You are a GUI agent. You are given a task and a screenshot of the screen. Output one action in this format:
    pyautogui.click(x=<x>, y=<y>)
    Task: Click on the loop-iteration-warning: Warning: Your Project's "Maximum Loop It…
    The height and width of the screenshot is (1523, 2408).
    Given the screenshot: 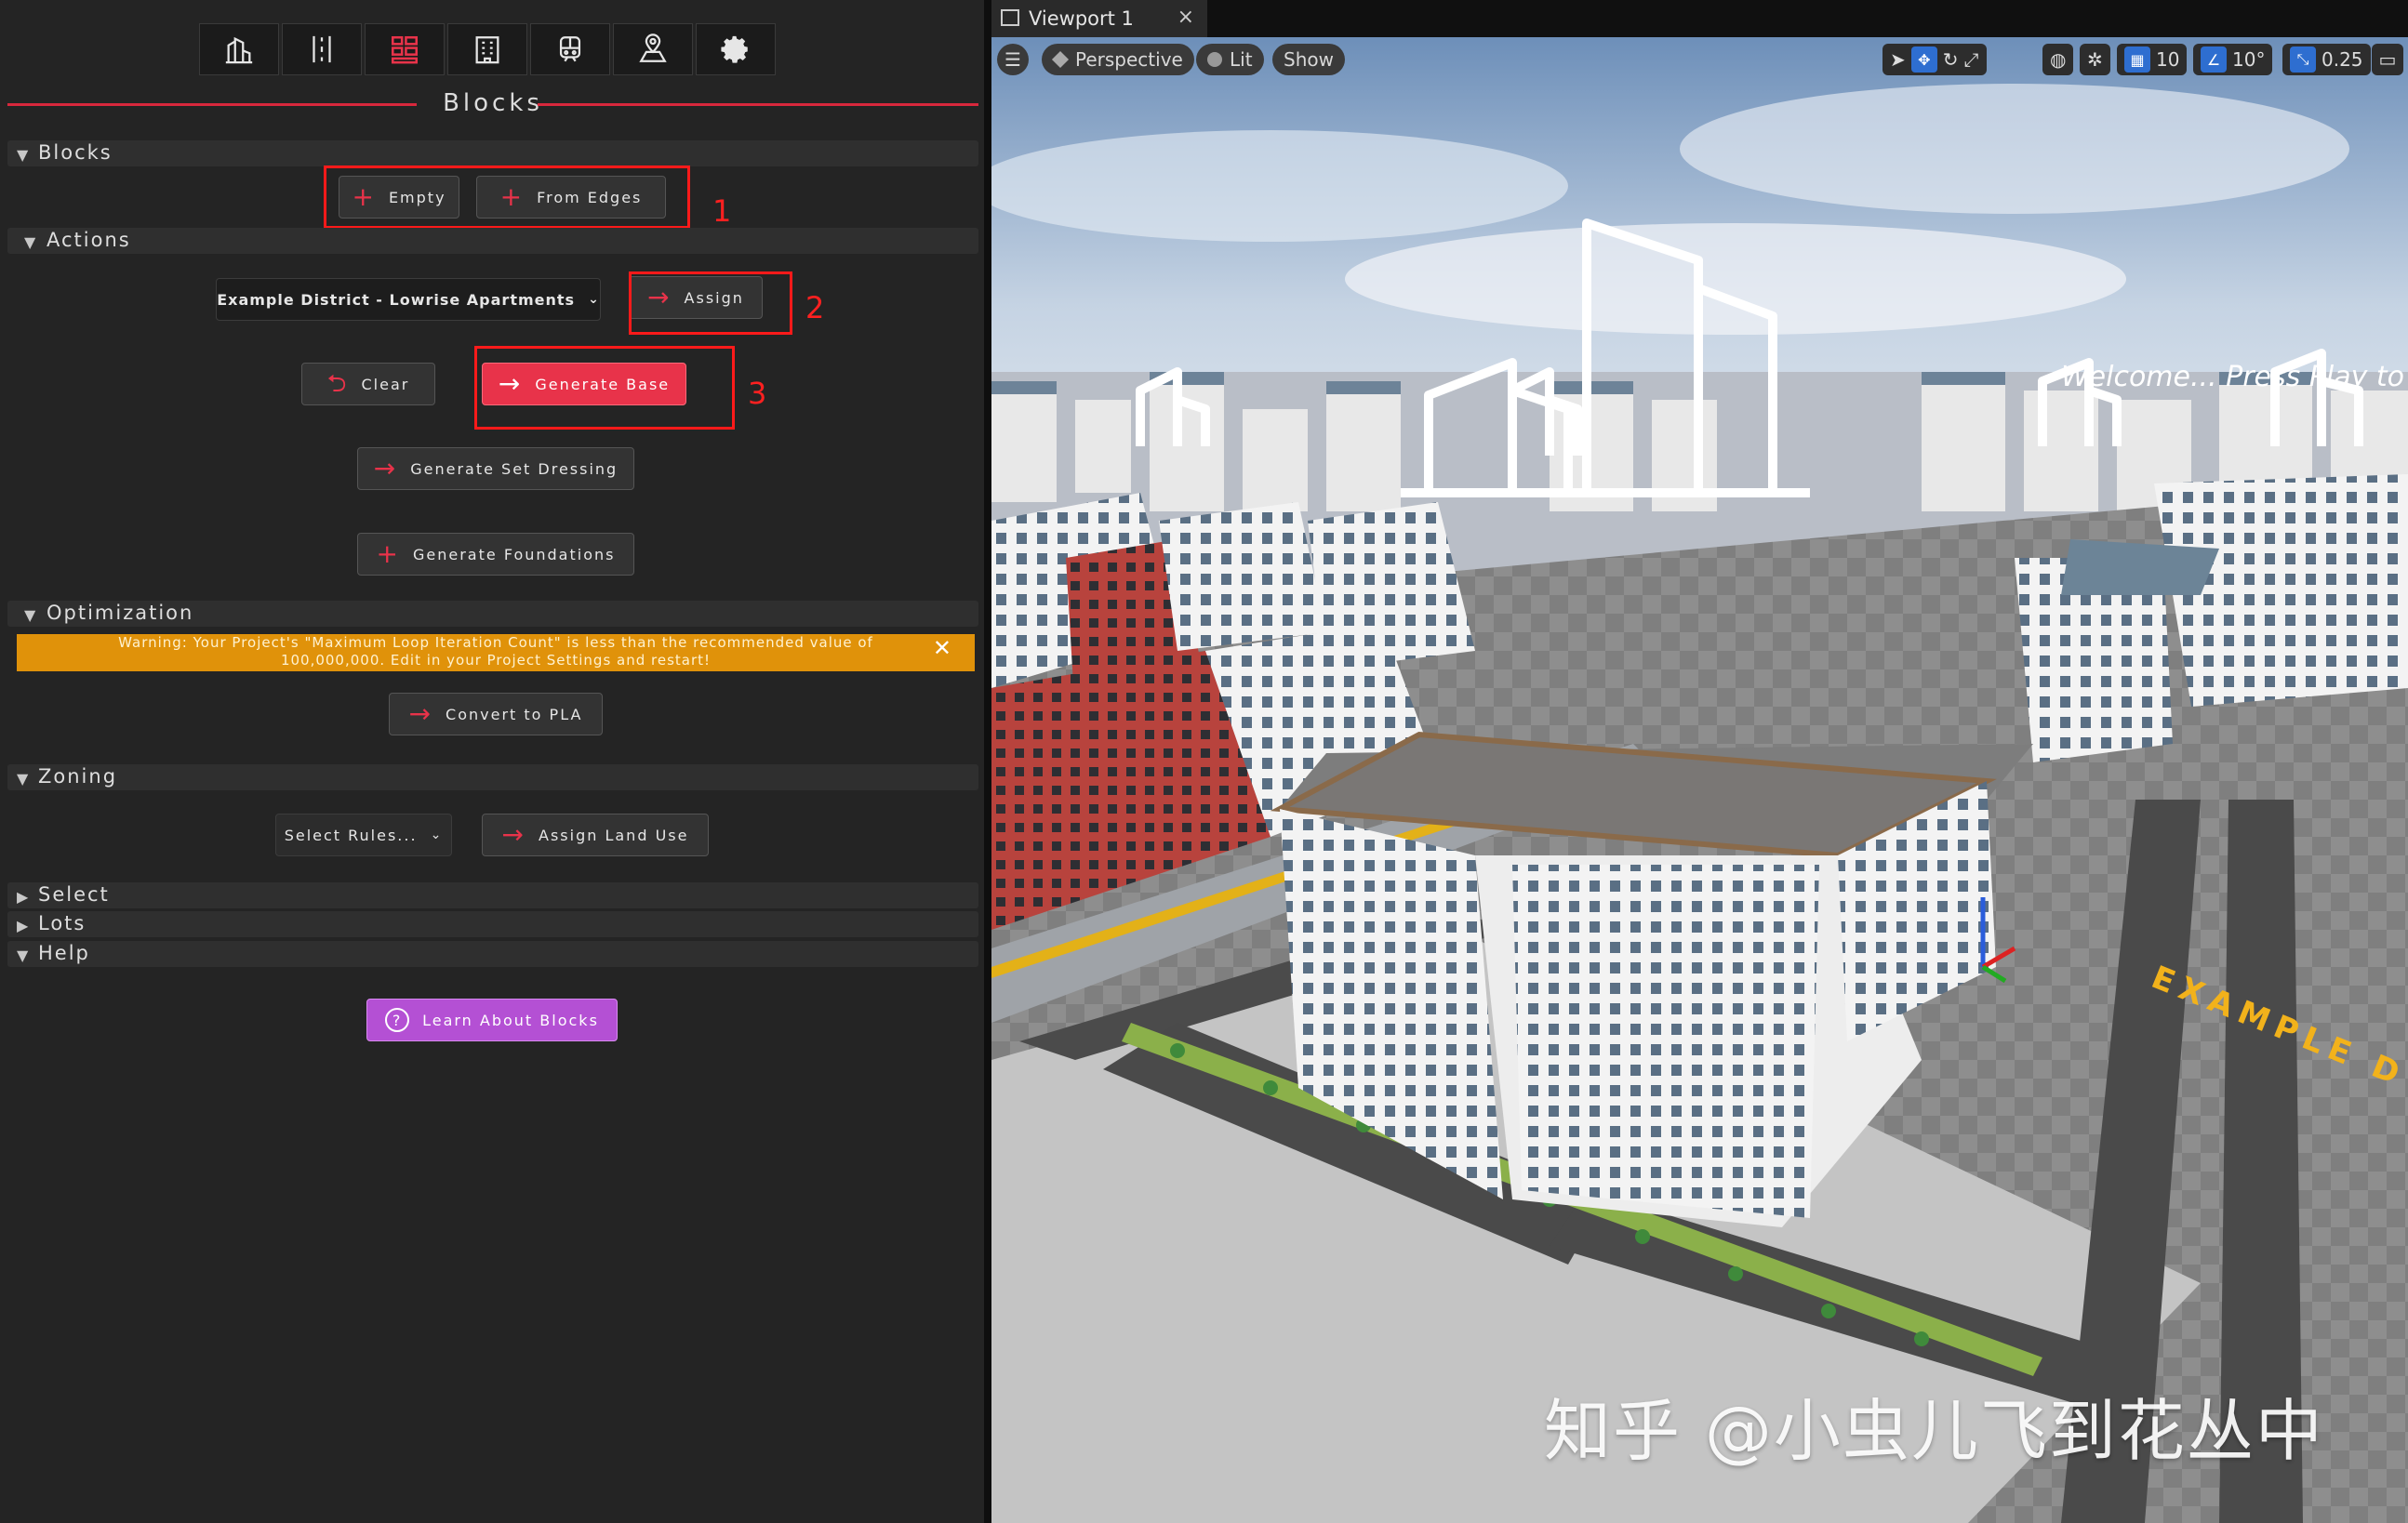 What is the action you would take?
    pyautogui.click(x=496, y=653)
    